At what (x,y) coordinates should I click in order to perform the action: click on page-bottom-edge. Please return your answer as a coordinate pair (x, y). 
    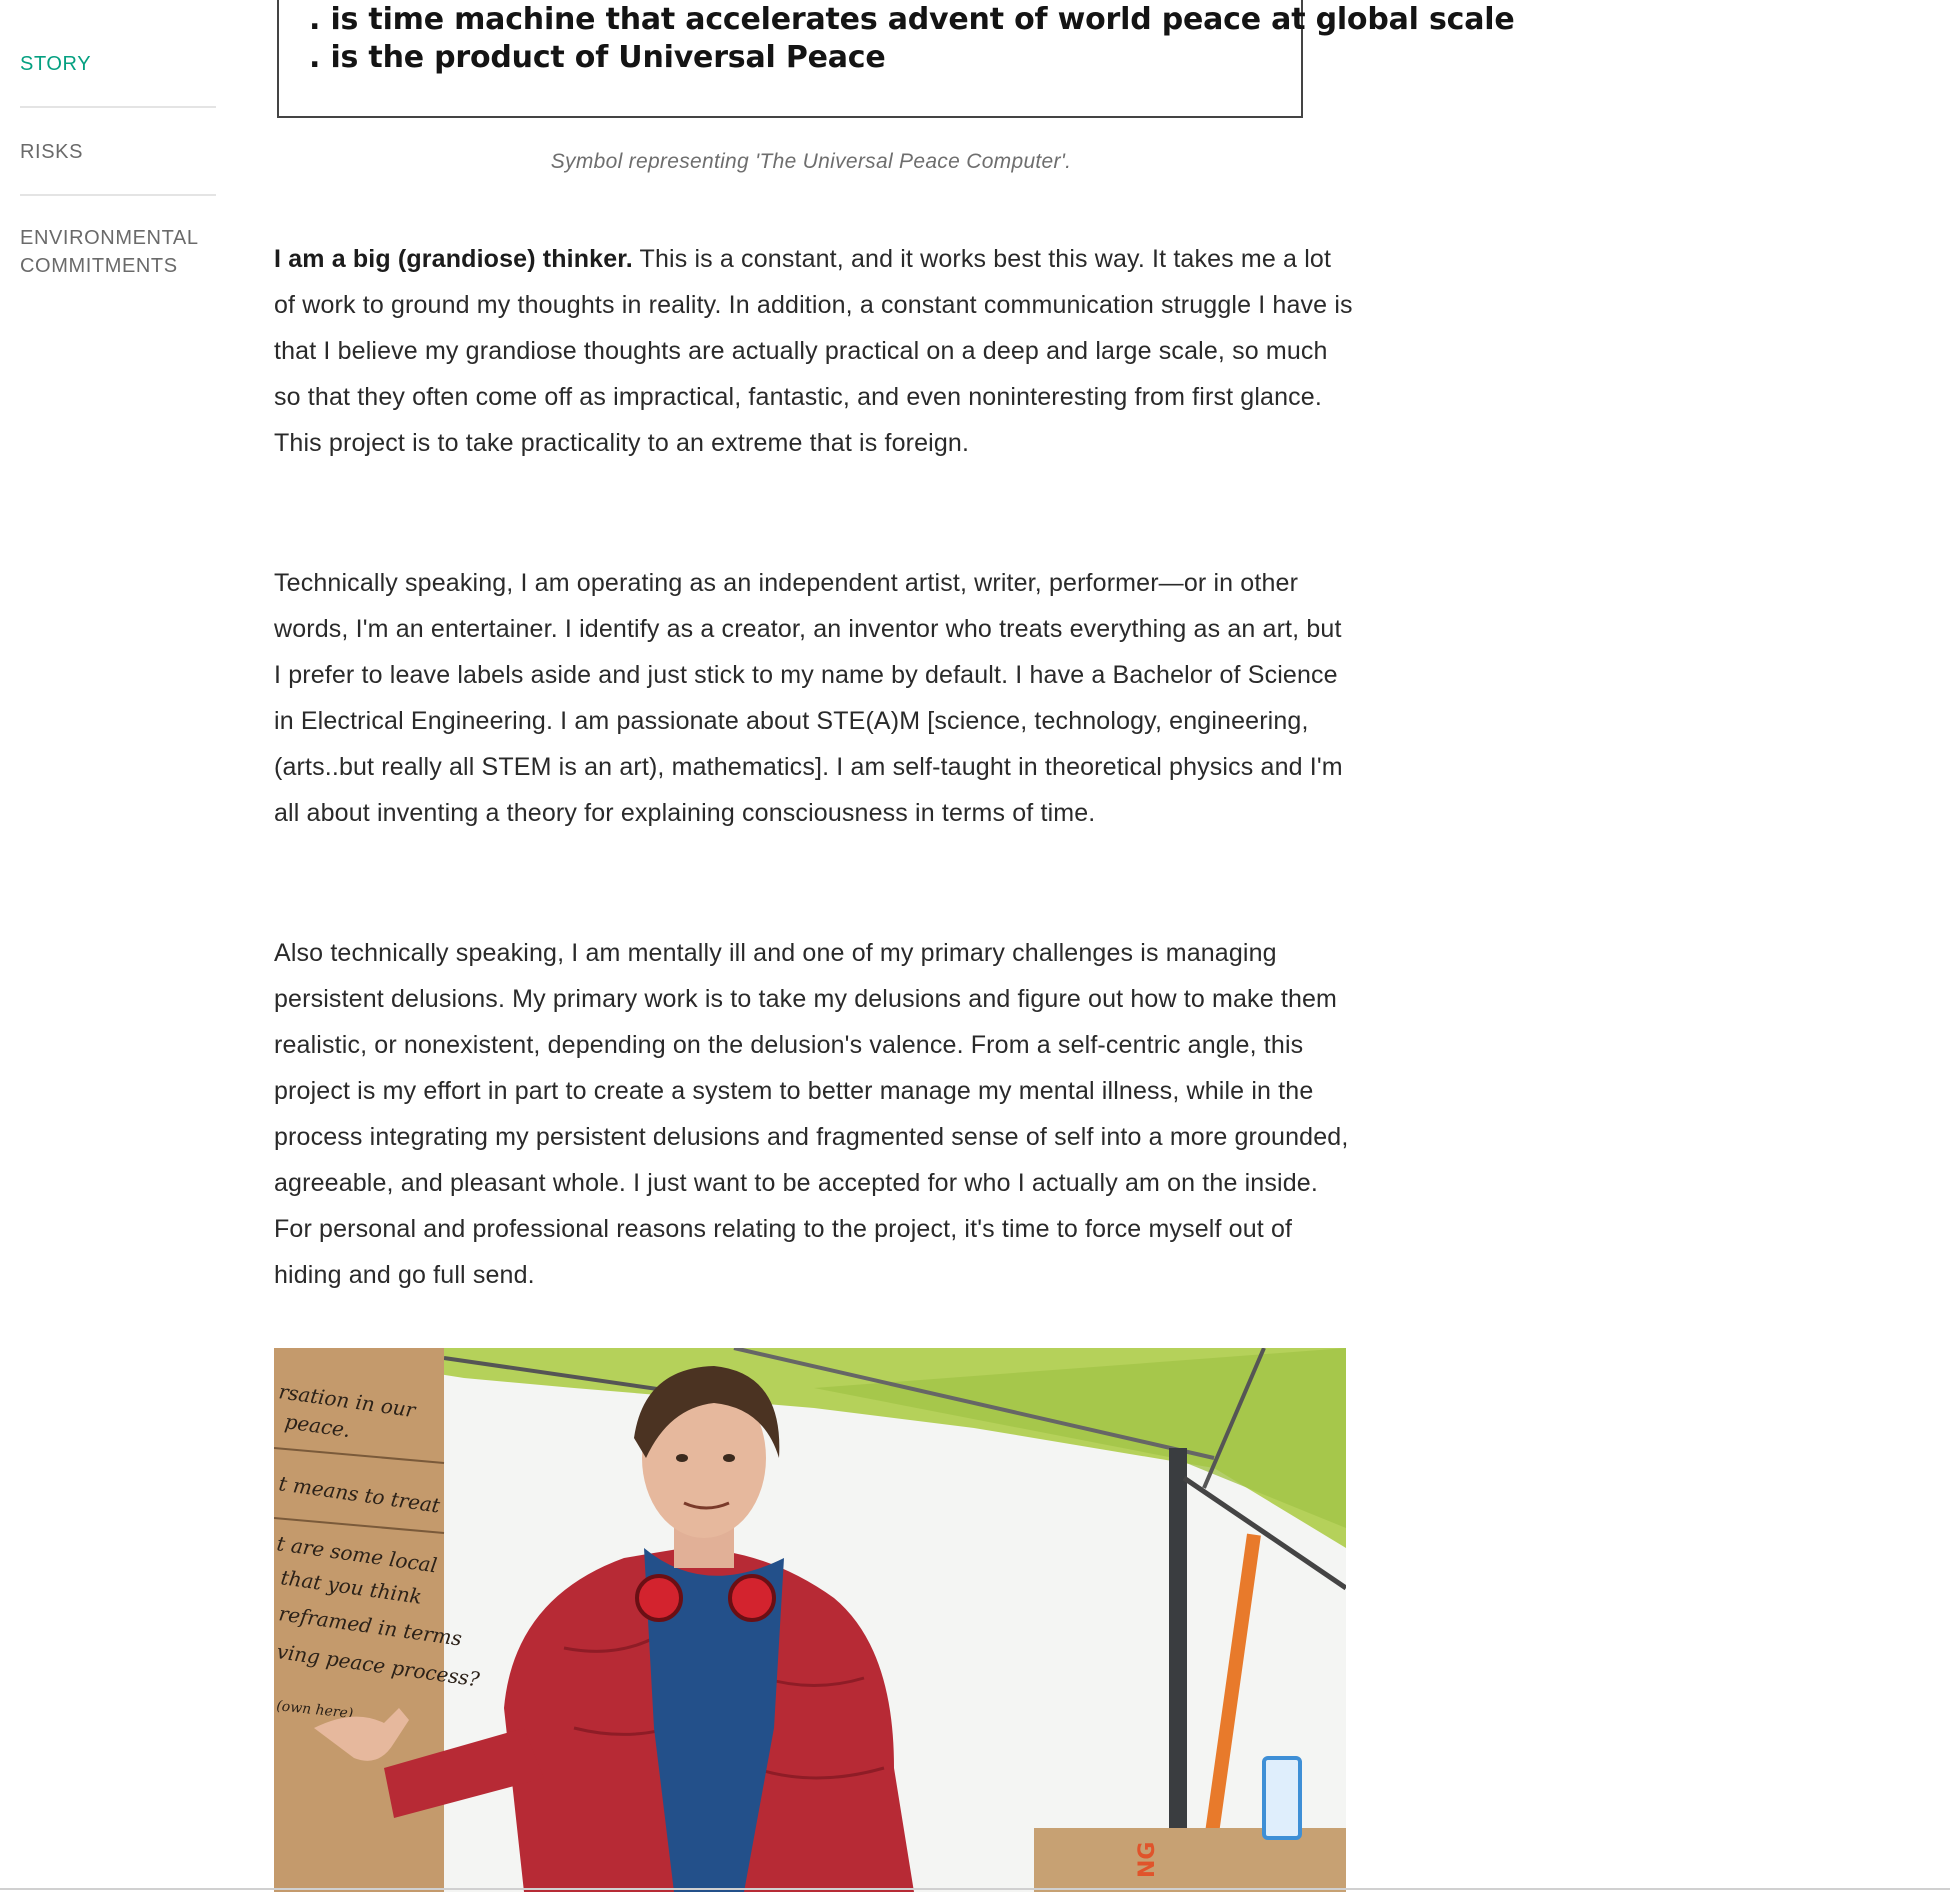
    Looking at the image, I should click on (975, 1889).